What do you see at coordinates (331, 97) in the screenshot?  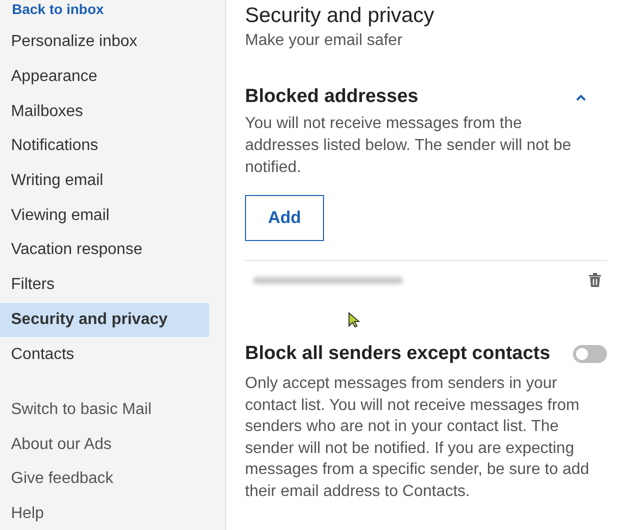 I see `section-heading: Blocked addresses` at bounding box center [331, 97].